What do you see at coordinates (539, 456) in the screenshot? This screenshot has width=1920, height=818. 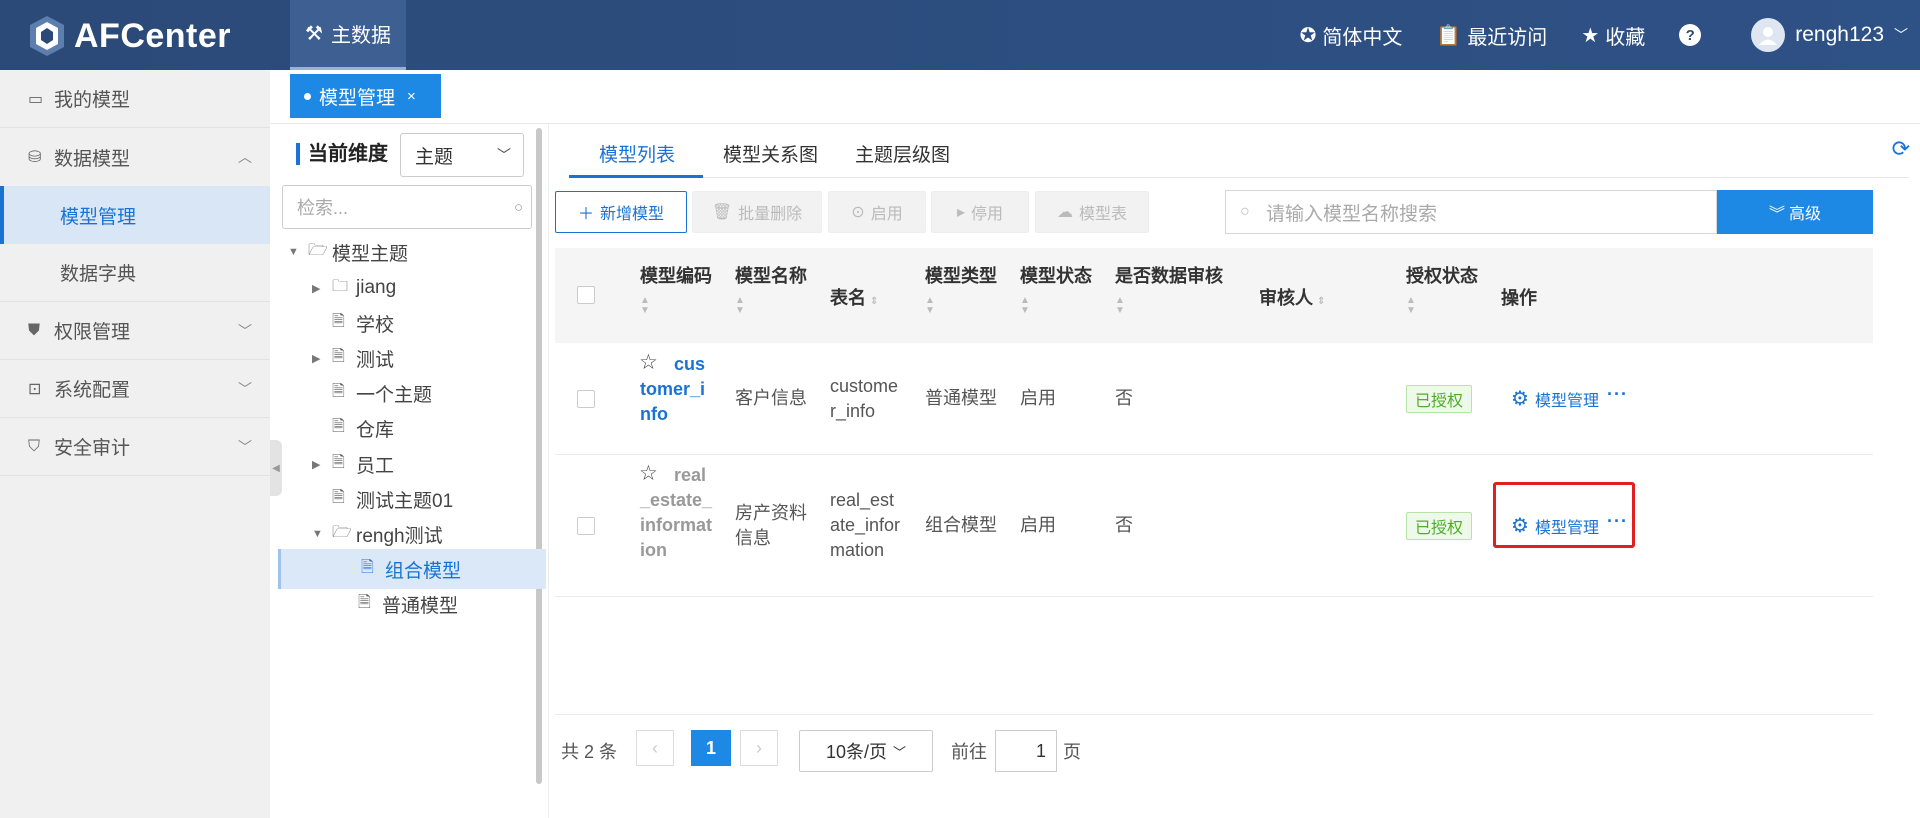 I see `tree-scrollbar` at bounding box center [539, 456].